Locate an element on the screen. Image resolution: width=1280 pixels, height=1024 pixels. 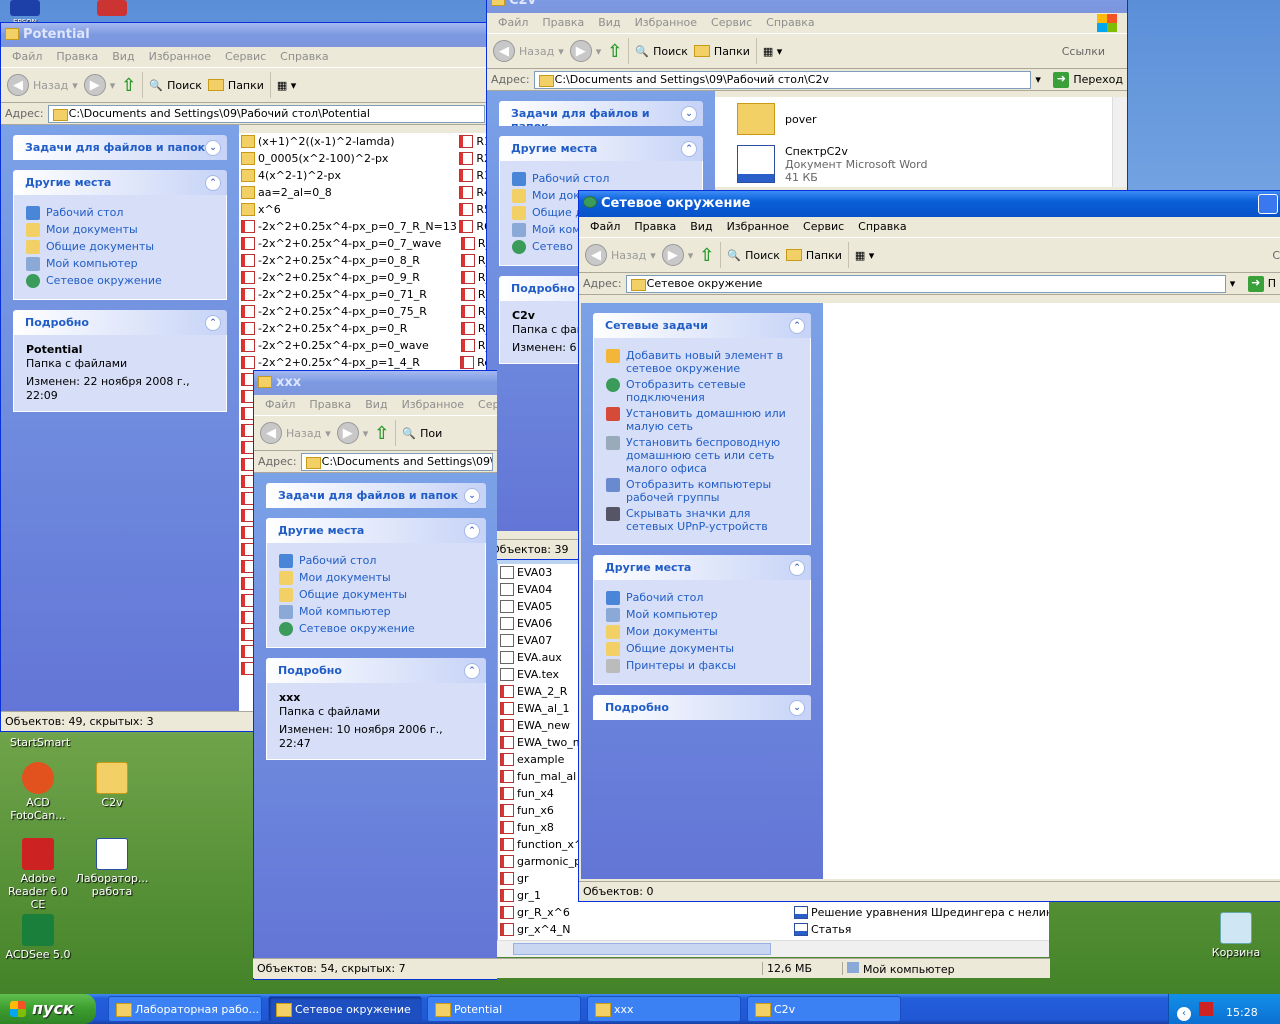
desktop-icon-c2v: C2v is located at coordinates (112, 785).